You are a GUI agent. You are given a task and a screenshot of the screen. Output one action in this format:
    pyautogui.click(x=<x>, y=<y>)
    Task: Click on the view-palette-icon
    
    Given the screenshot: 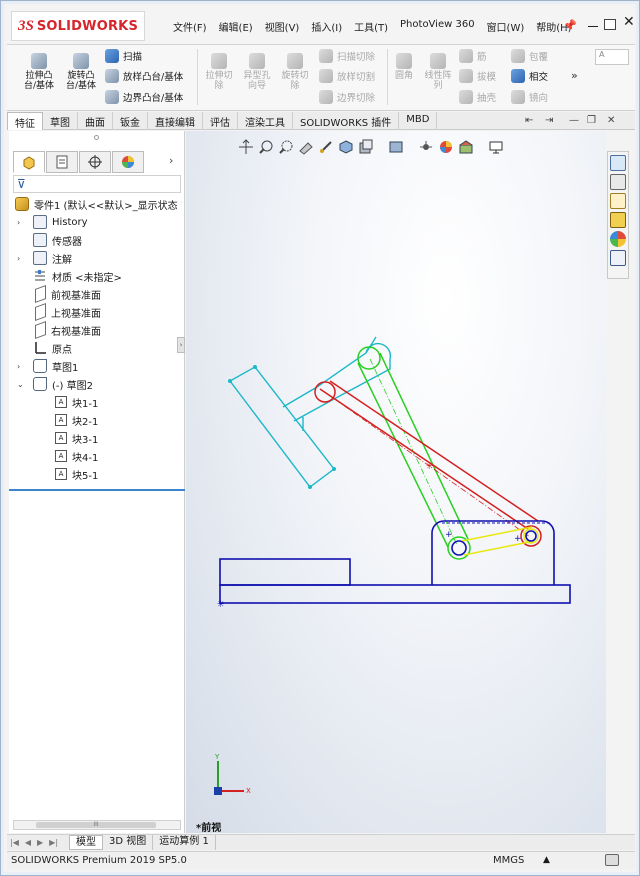 What is the action you would take?
    pyautogui.click(x=618, y=220)
    